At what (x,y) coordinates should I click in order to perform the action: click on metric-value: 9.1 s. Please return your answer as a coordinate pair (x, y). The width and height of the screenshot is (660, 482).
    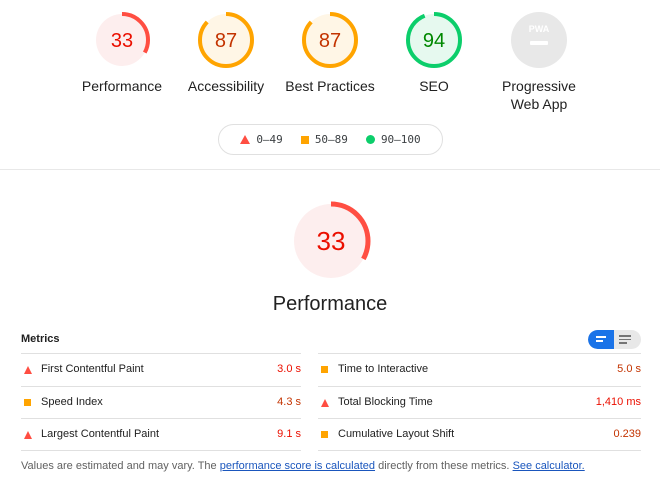
    Looking at the image, I should click on (289, 434).